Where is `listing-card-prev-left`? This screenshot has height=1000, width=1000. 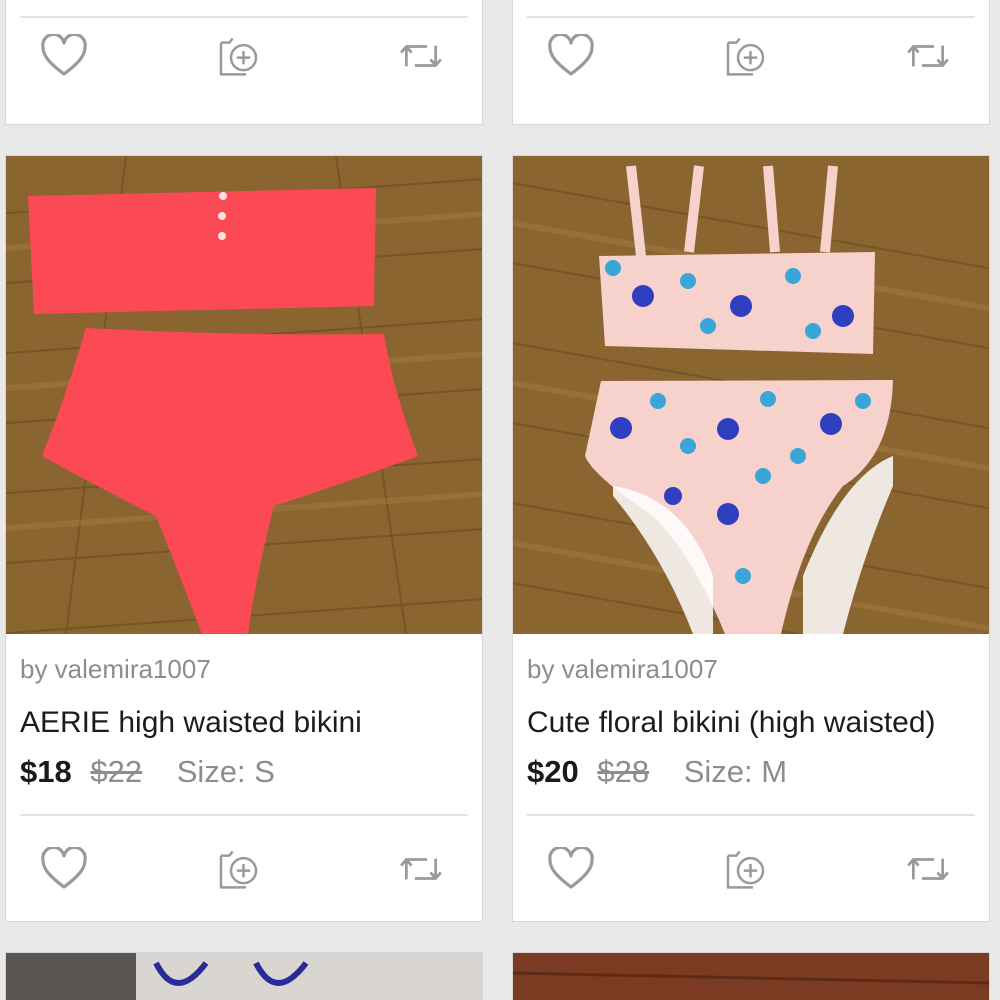 listing-card-prev-left is located at coordinates (244, 62).